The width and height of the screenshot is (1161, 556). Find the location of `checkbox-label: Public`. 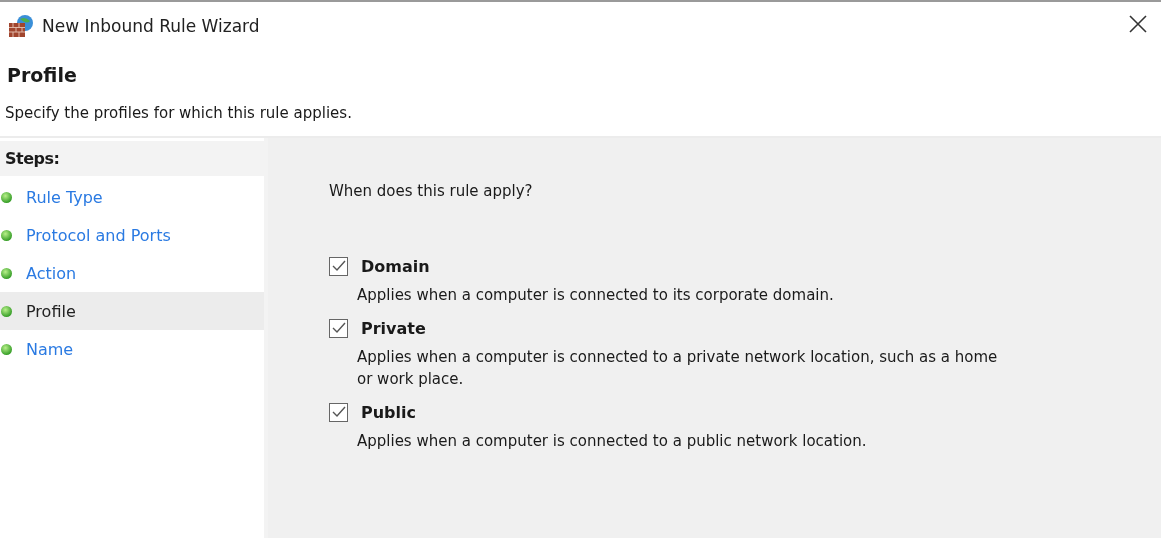

checkbox-label: Public is located at coordinates (389, 412).